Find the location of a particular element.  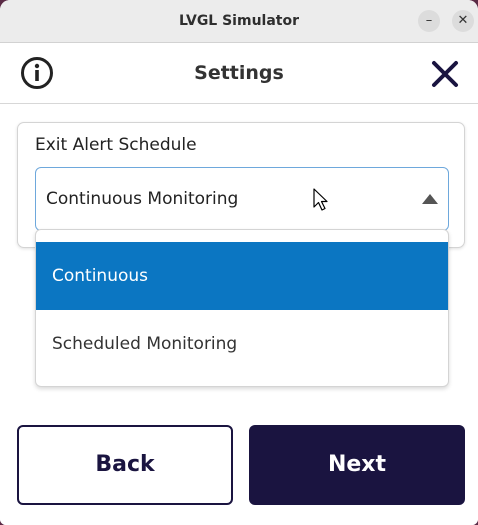

back-button: Back is located at coordinates (125, 465).